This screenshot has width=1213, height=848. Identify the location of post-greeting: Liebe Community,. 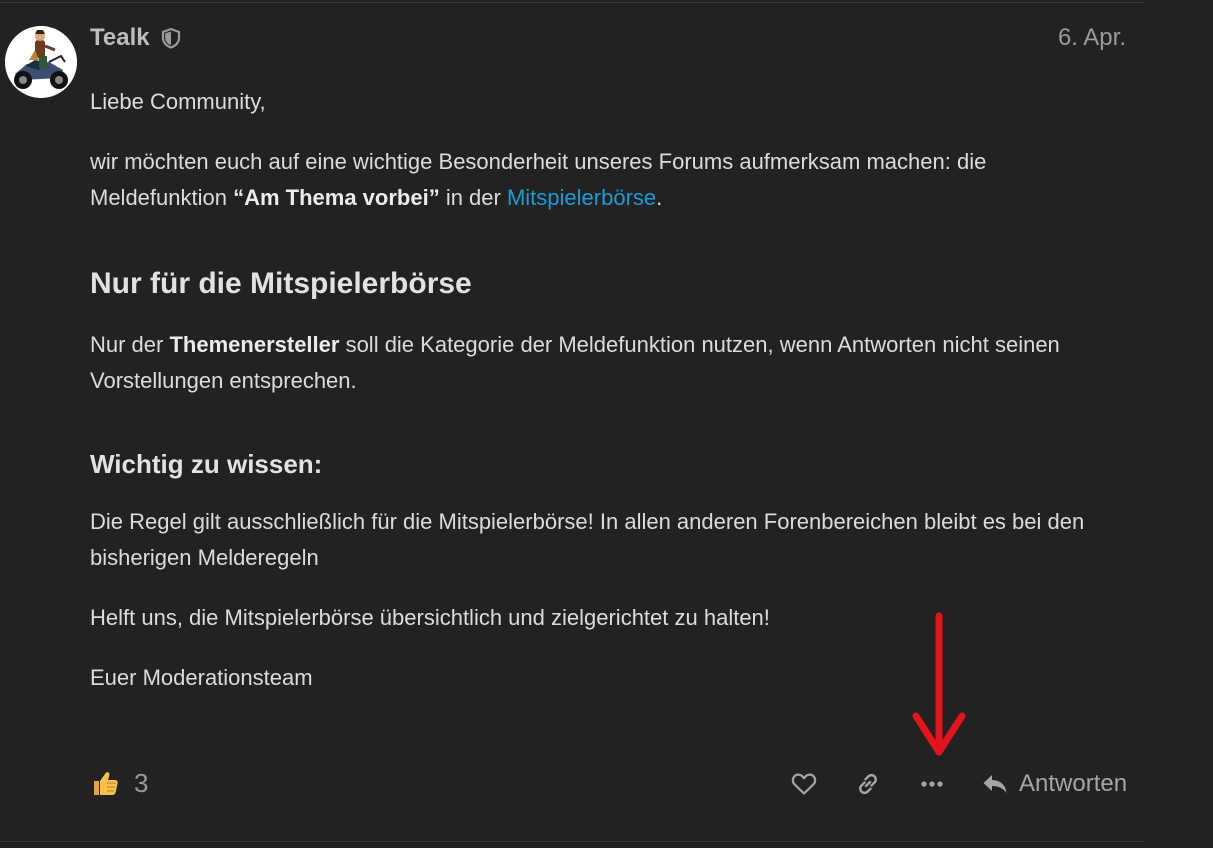
(178, 101).